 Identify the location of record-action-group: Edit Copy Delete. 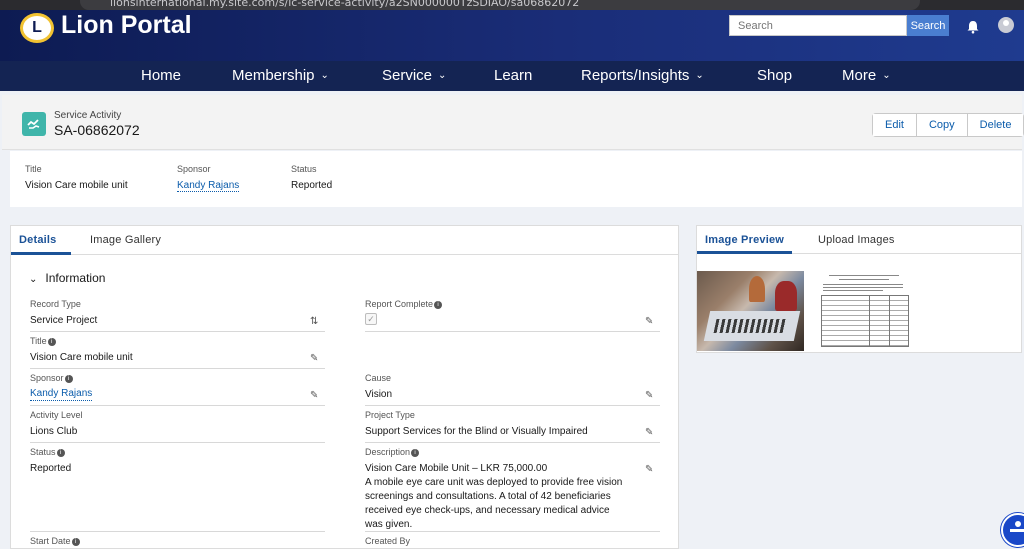
(948, 125).